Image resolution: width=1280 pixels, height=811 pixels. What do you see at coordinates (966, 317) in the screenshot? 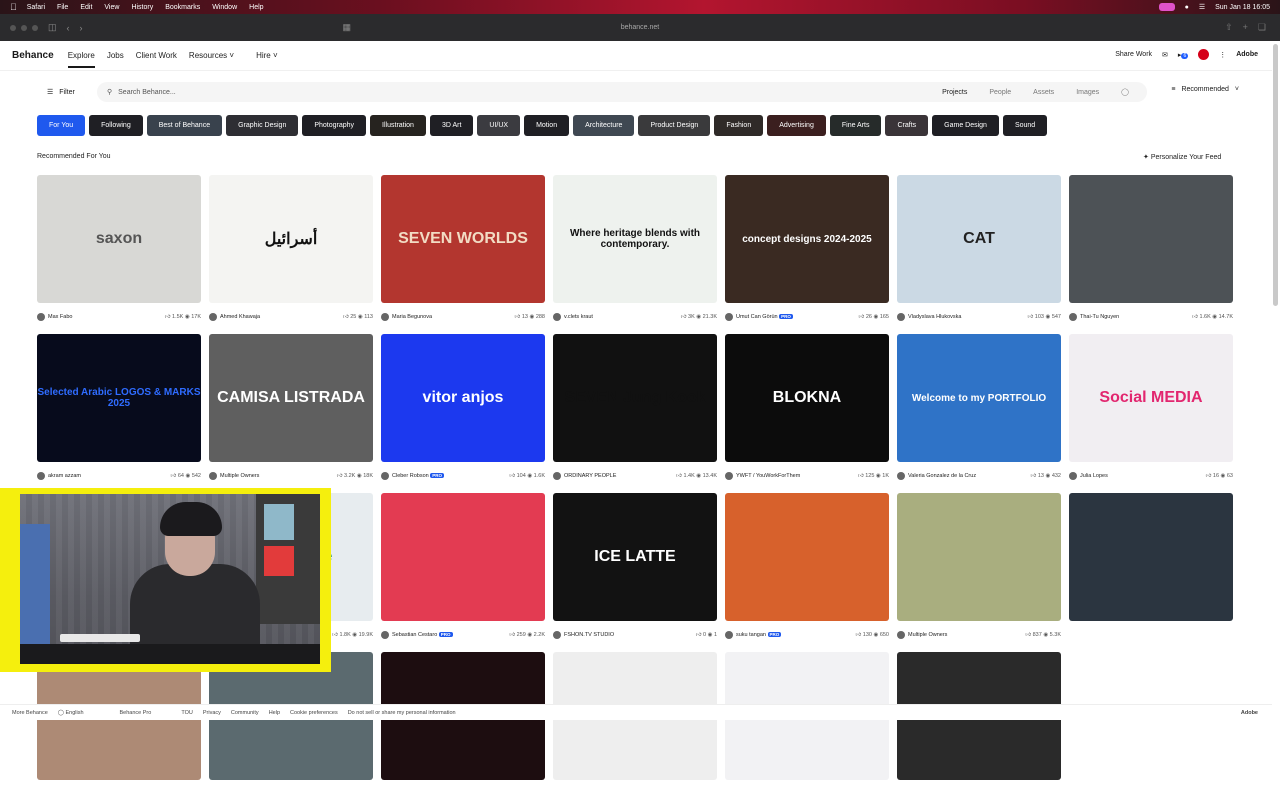
I see `owner-name: Vladyslava Hlukovska` at bounding box center [966, 317].